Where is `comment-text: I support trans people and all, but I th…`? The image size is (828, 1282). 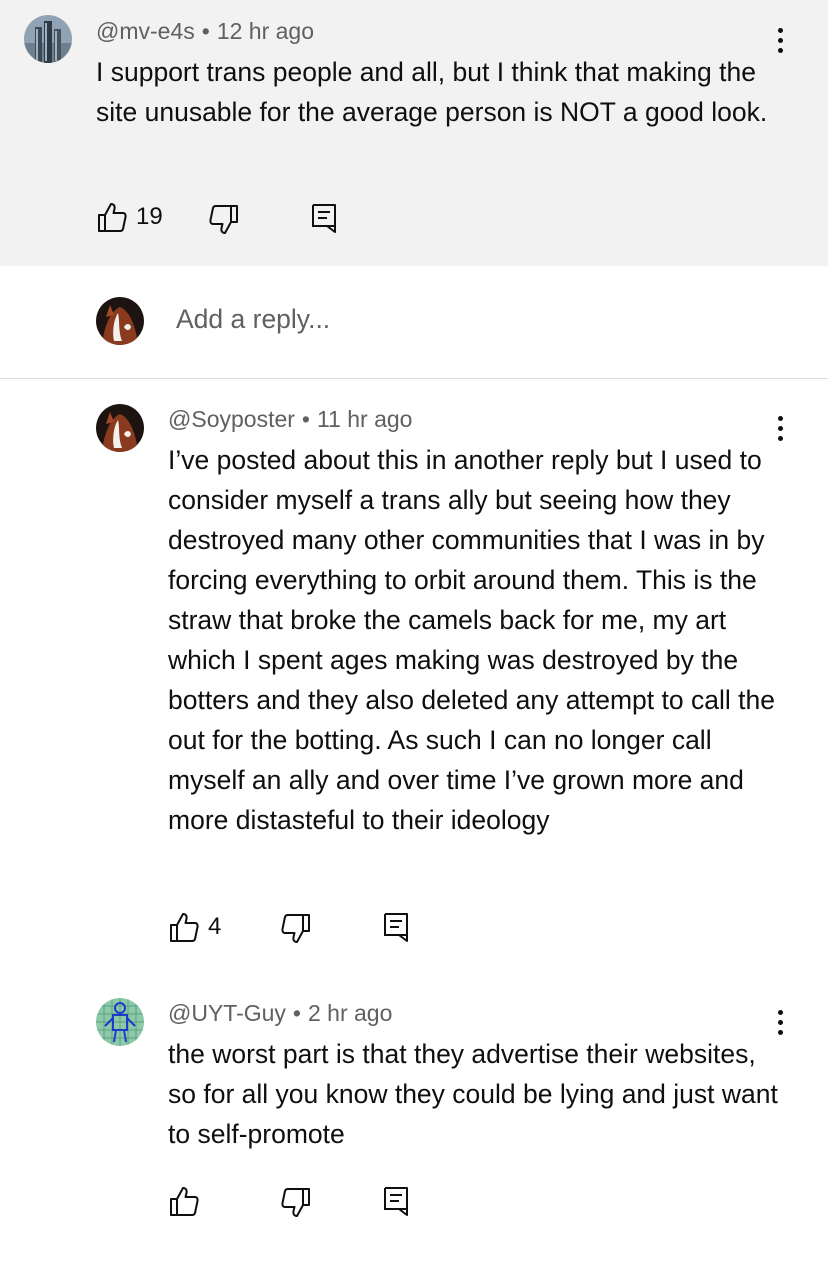
comment-text: I support trans people and all, but I th… is located at coordinates (432, 92).